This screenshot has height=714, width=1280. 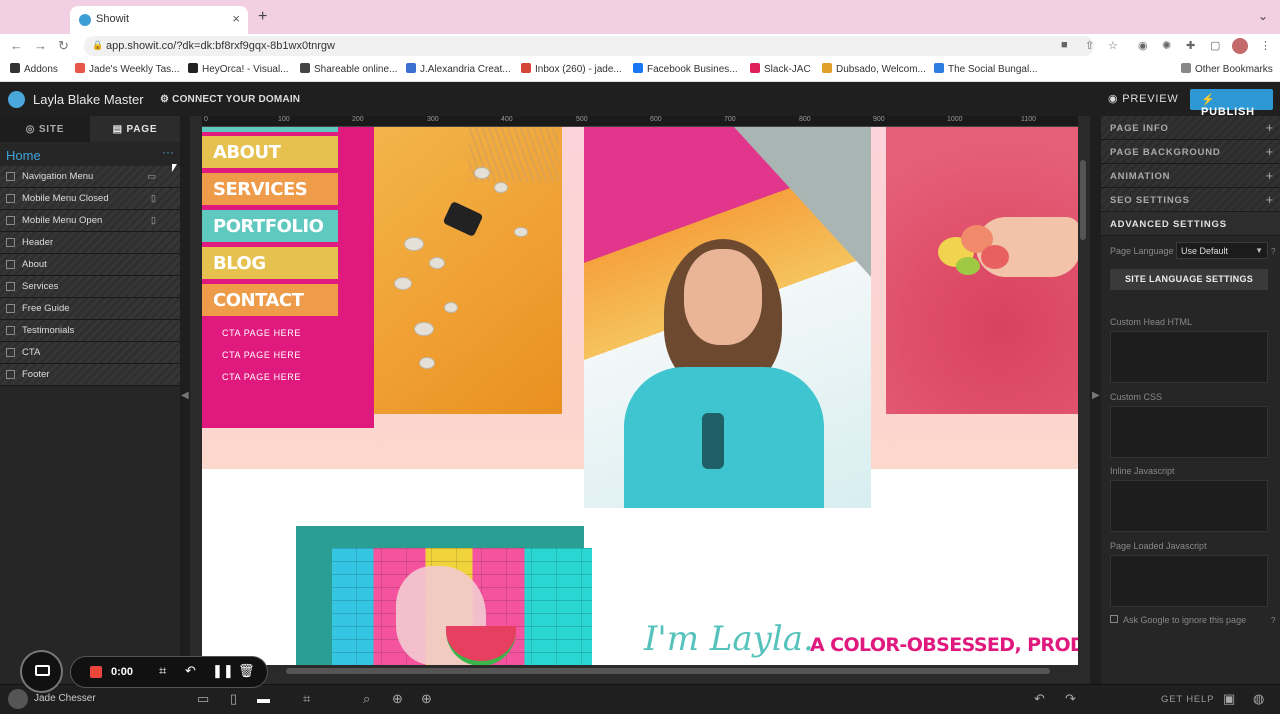 What do you see at coordinates (1265, 45) in the screenshot?
I see `browser-menu-icon: ⋮` at bounding box center [1265, 45].